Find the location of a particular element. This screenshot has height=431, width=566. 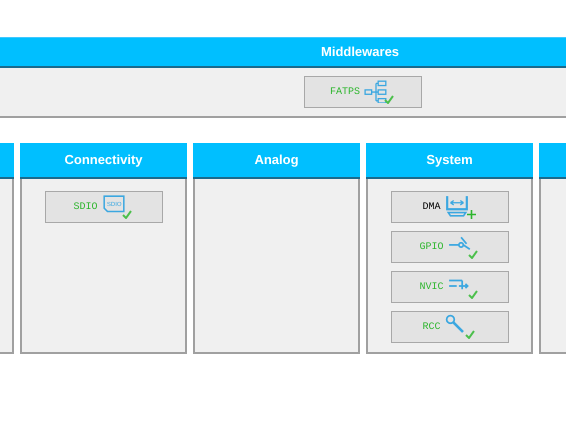

plus-icon is located at coordinates (471, 214).